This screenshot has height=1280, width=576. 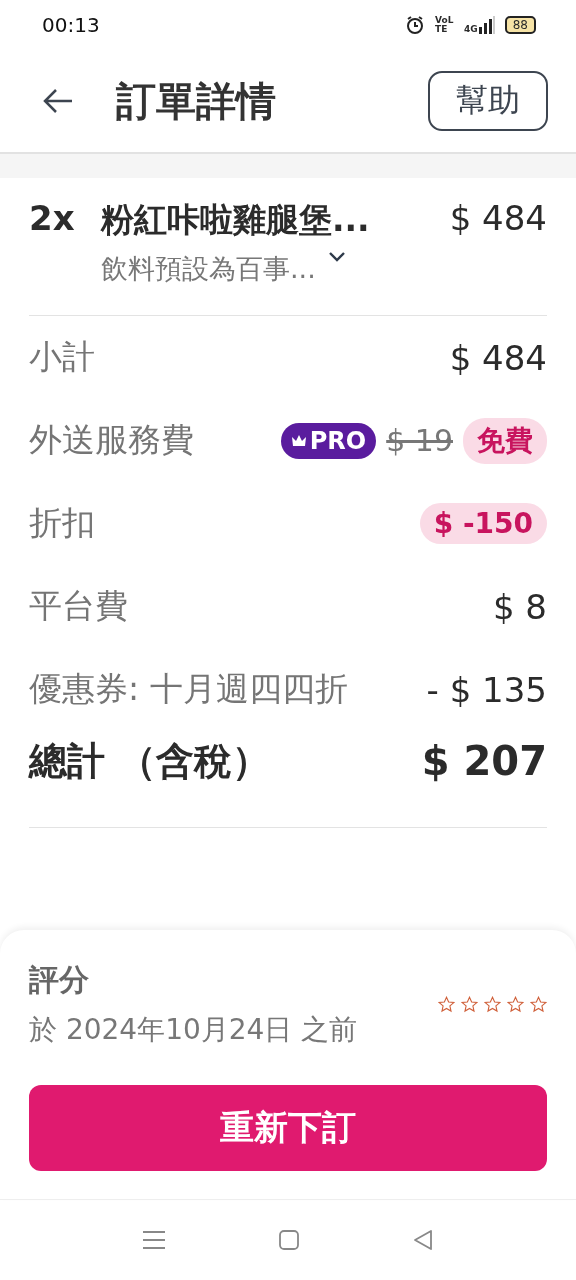 What do you see at coordinates (111, 440) in the screenshot?
I see `fee-label: 外送服務費` at bounding box center [111, 440].